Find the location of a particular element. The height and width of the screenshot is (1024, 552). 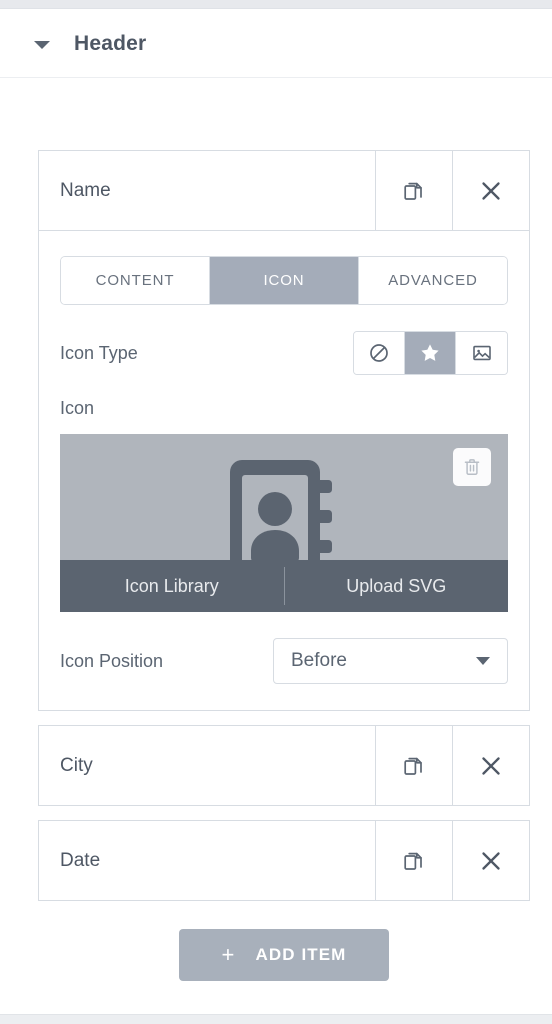

delete-icon-button is located at coordinates (472, 467).